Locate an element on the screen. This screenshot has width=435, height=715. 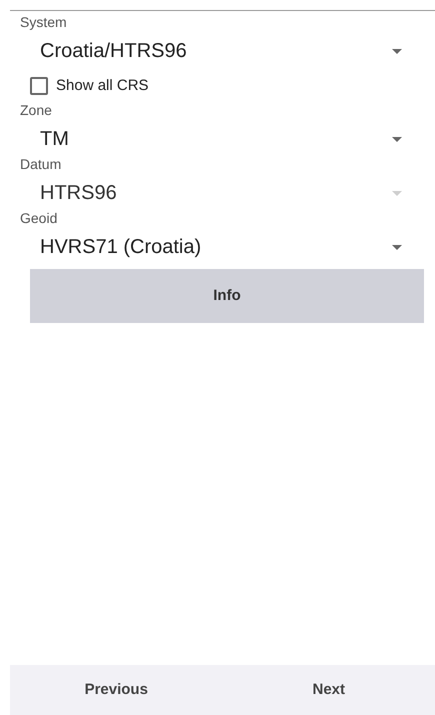
checkbox-label: Show all CRS is located at coordinates (102, 86).